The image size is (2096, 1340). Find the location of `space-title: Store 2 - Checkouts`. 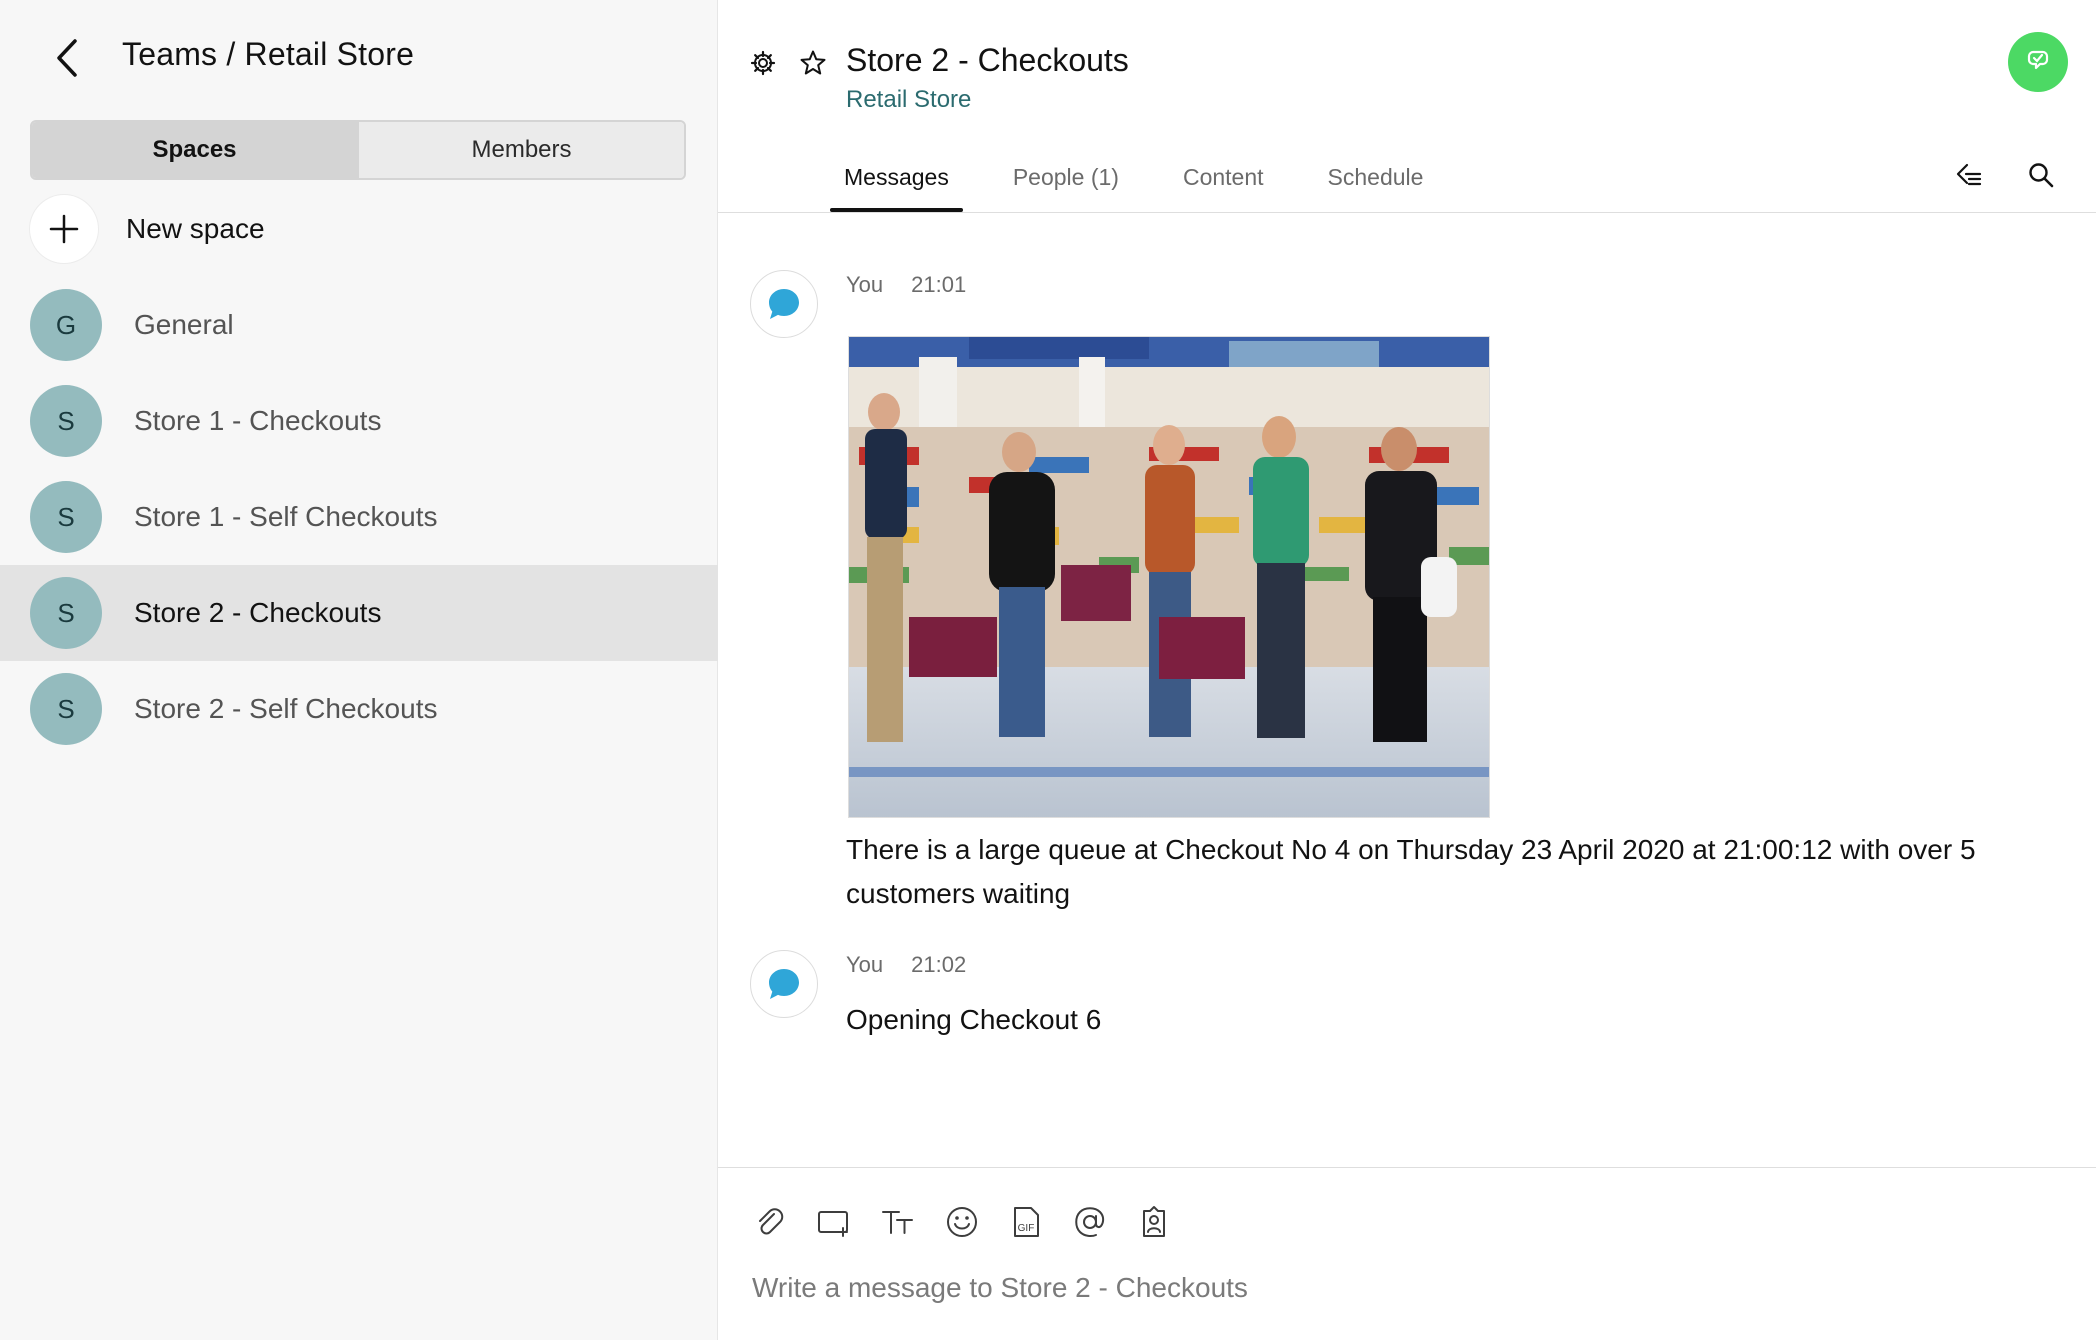

space-title: Store 2 - Checkouts is located at coordinates (987, 60).